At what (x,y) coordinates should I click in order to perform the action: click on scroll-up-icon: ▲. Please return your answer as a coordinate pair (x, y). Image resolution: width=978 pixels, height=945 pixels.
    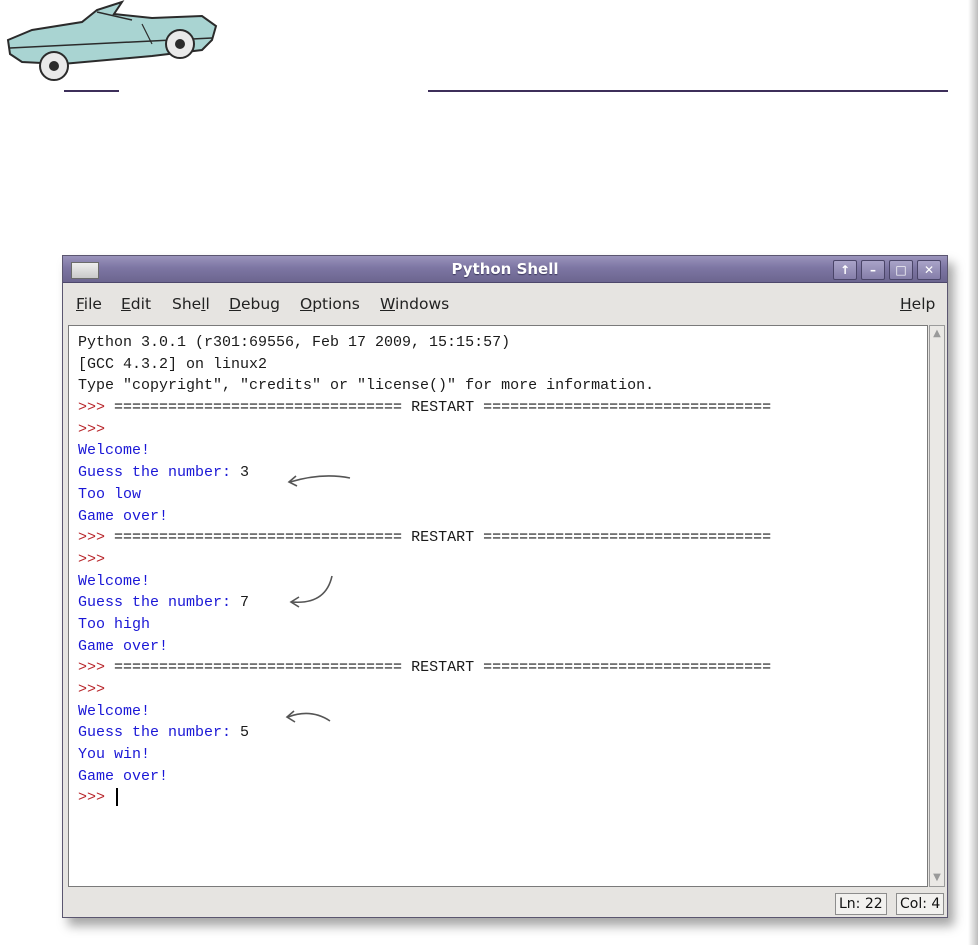
    Looking at the image, I should click on (937, 334).